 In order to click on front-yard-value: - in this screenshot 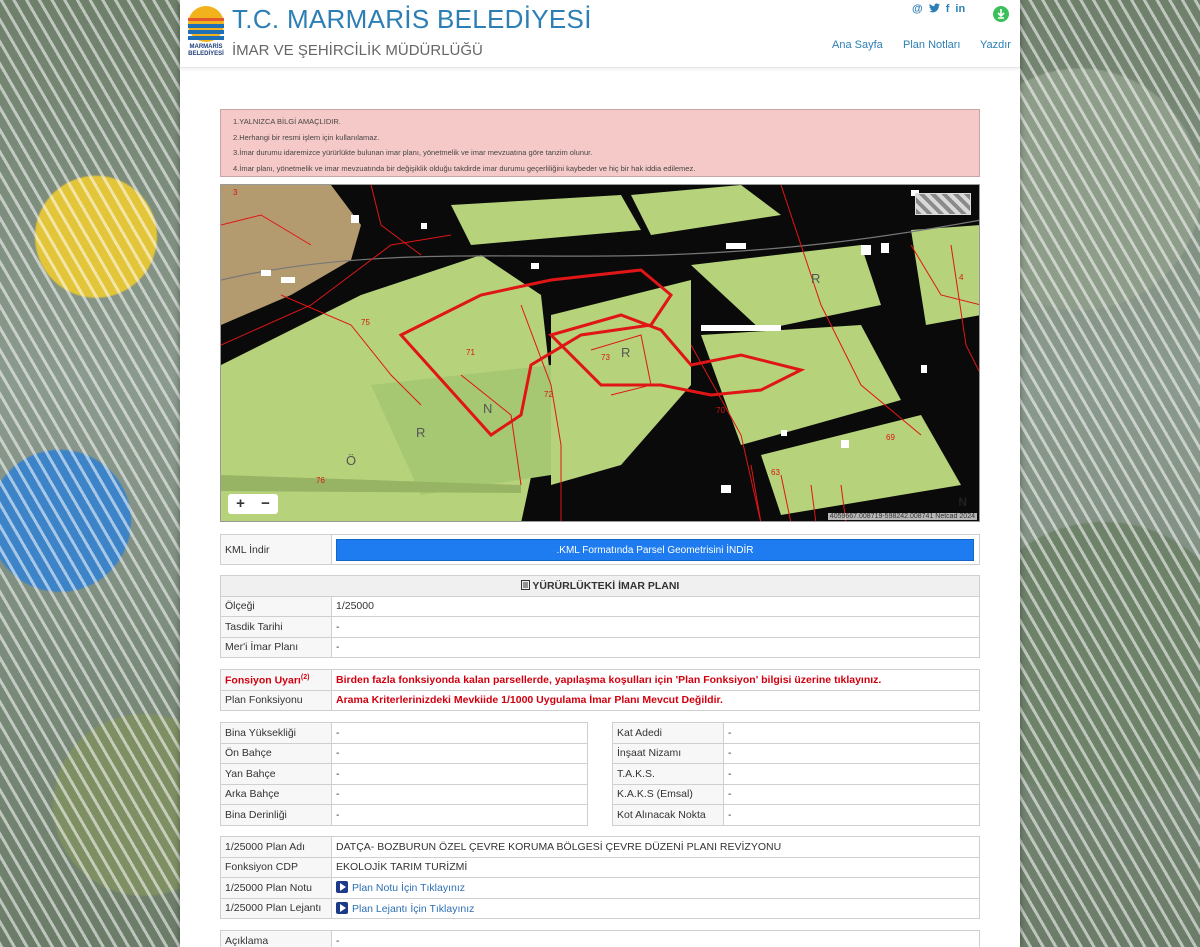, I will do `click(459, 753)`.